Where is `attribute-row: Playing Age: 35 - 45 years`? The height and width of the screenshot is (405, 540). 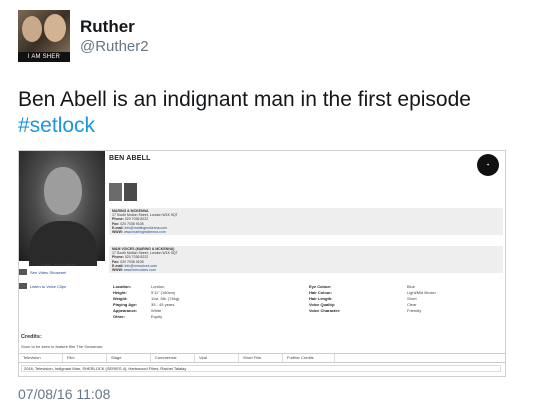
attribute-row: Playing Age: 35 - 45 years is located at coordinates (144, 304).